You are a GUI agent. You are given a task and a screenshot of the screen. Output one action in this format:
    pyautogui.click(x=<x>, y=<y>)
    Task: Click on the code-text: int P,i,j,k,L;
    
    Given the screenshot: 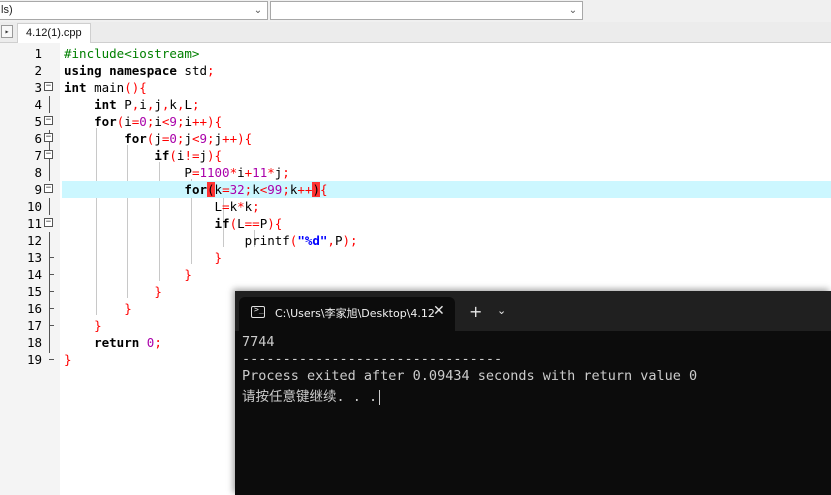 What is the action you would take?
    pyautogui.click(x=147, y=104)
    